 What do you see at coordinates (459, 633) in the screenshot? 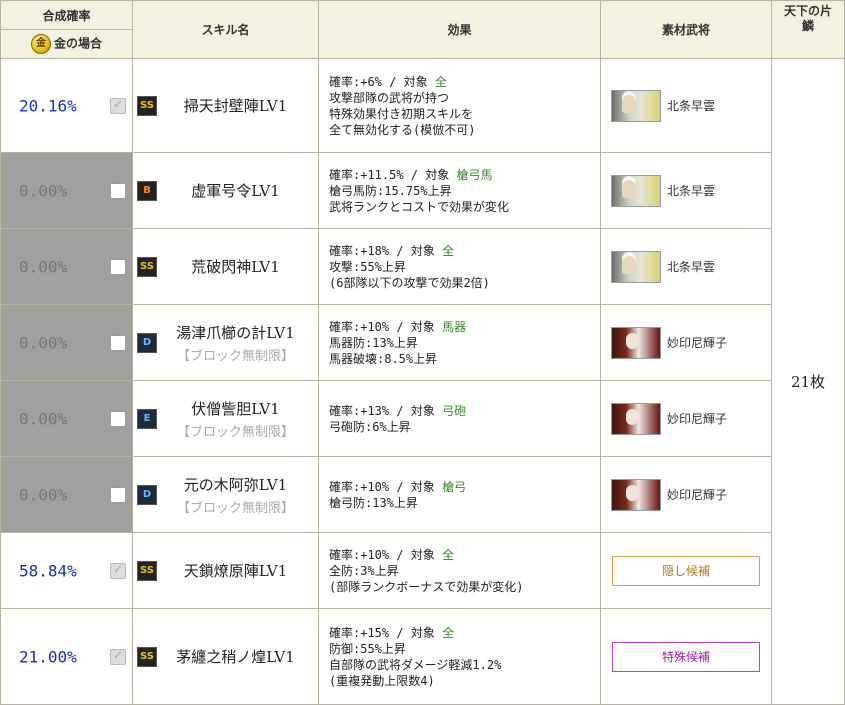
I see `effect-summary: 確率:+15% / 対象 全` at bounding box center [459, 633].